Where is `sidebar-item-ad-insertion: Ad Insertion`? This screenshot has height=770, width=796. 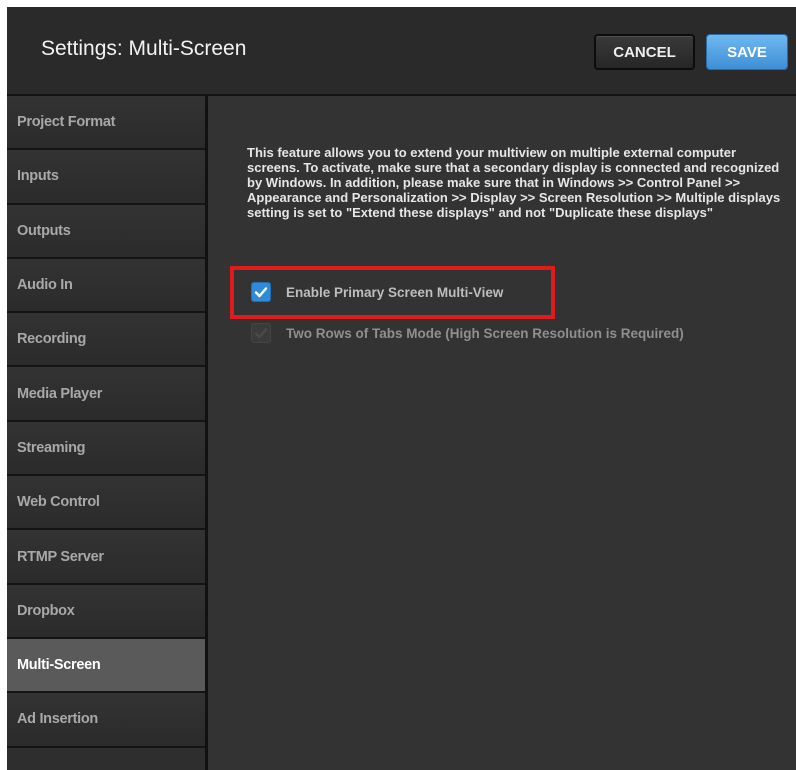 sidebar-item-ad-insertion: Ad Insertion is located at coordinates (106, 720).